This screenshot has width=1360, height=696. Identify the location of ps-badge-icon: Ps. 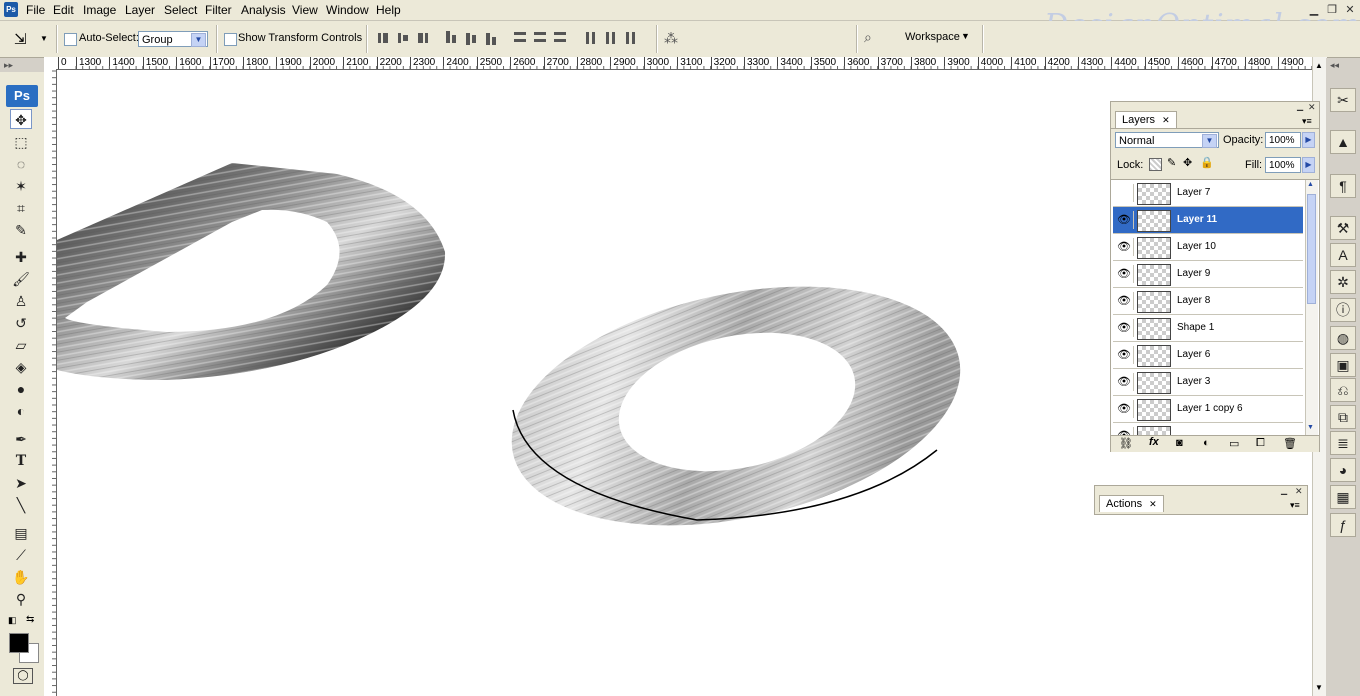
(22, 96).